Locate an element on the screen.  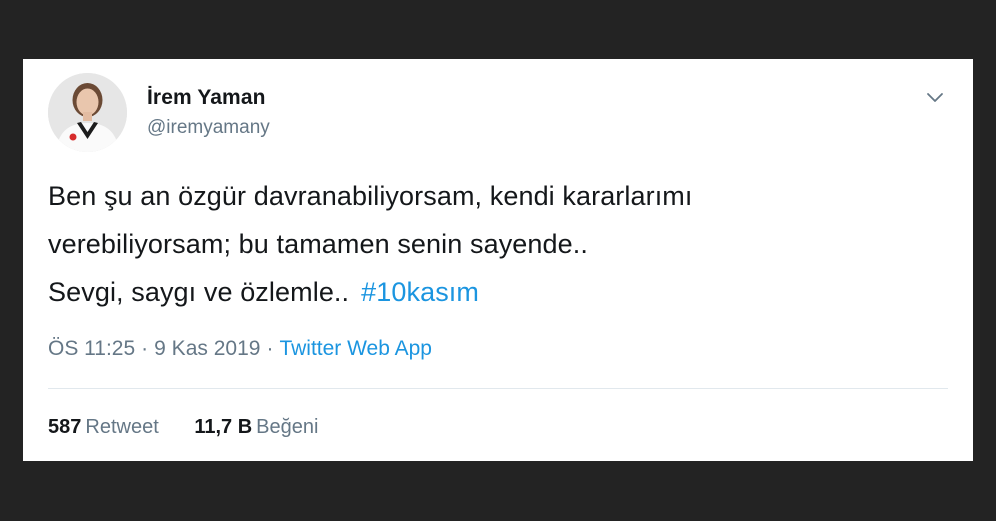
likes-stat: 11,7 B Beğeni is located at coordinates (256, 427).